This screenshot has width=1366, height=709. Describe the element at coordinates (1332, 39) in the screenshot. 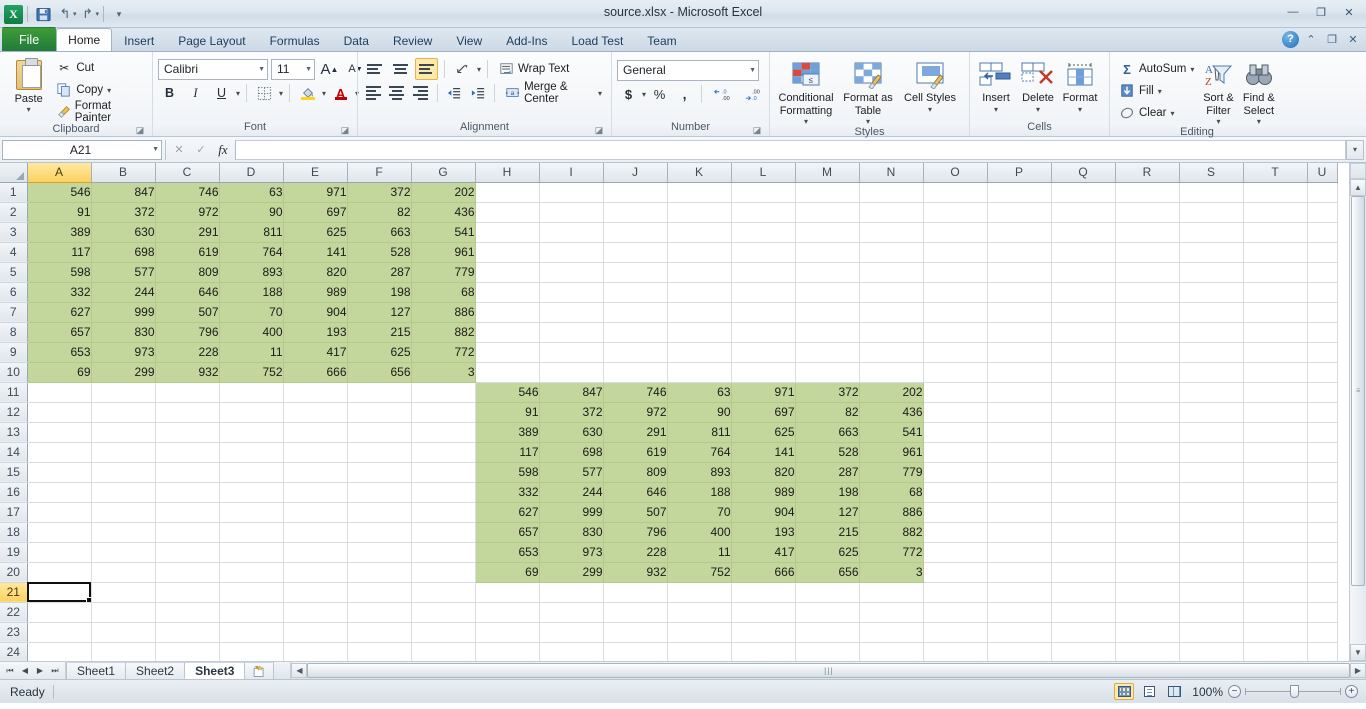

I see `restore-window-icon: ❐` at that location.